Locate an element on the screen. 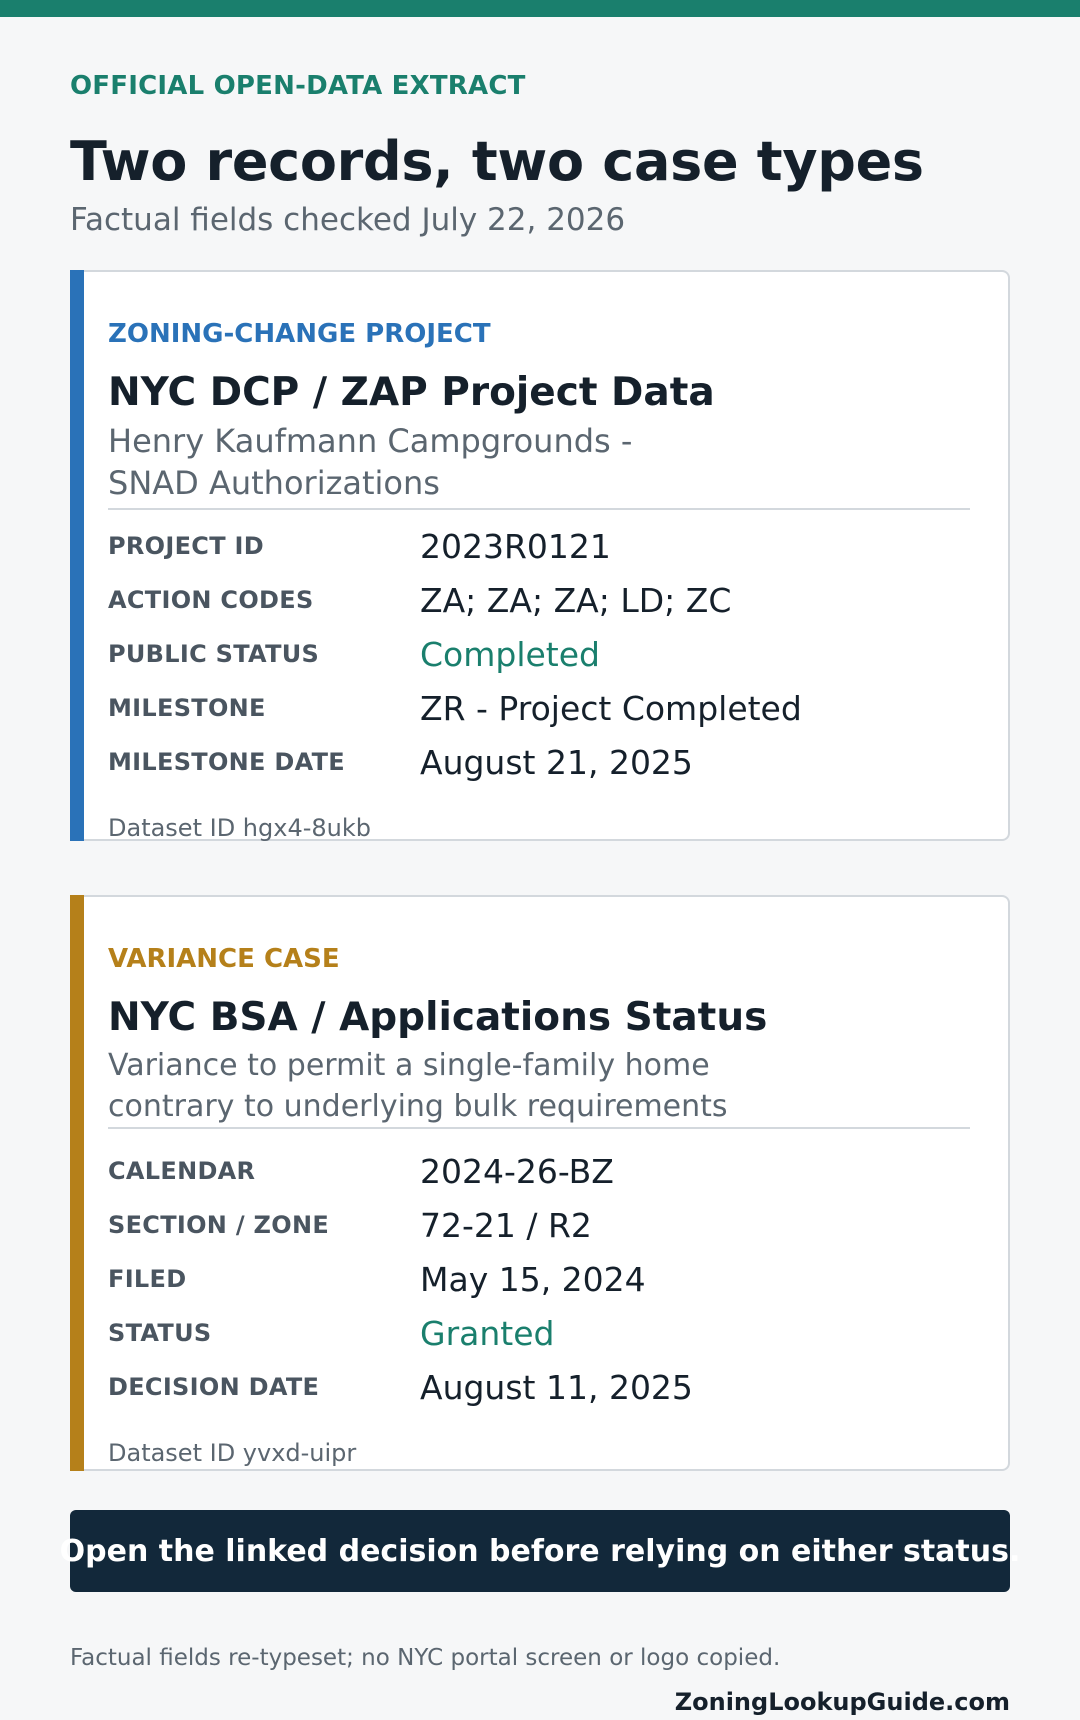 The image size is (1080, 1720). top-accent-bar is located at coordinates (540, 8).